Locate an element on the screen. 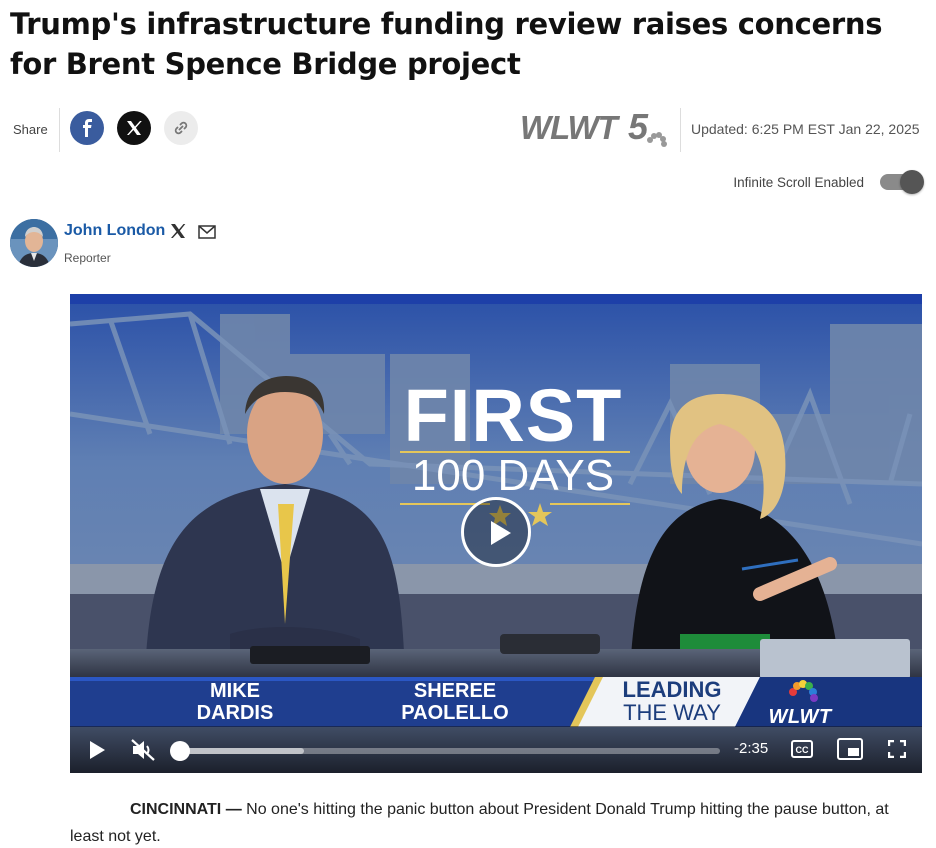 Image resolution: width=936 pixels, height=848 pixels. video-controls: -2:35 CC is located at coordinates (496, 749).